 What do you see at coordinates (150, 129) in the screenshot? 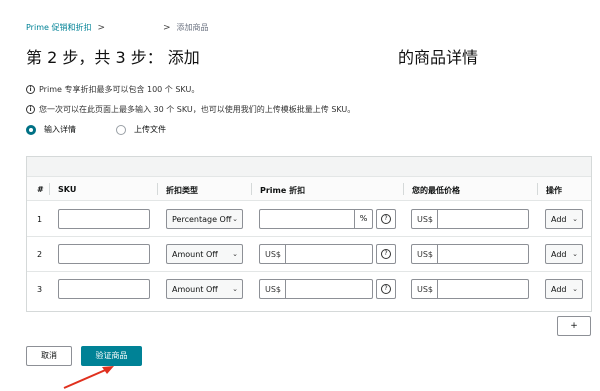
I see `radio-upload-file-label: 上传文件` at bounding box center [150, 129].